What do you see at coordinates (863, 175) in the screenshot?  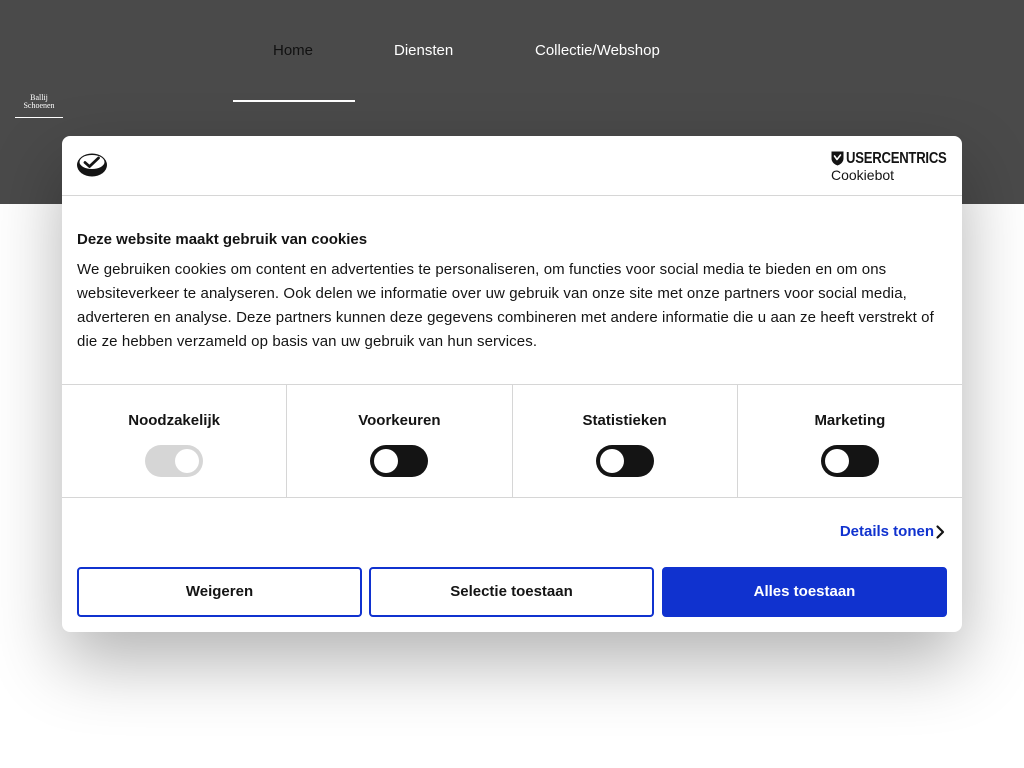 I see `brand-product: Cookiebot` at bounding box center [863, 175].